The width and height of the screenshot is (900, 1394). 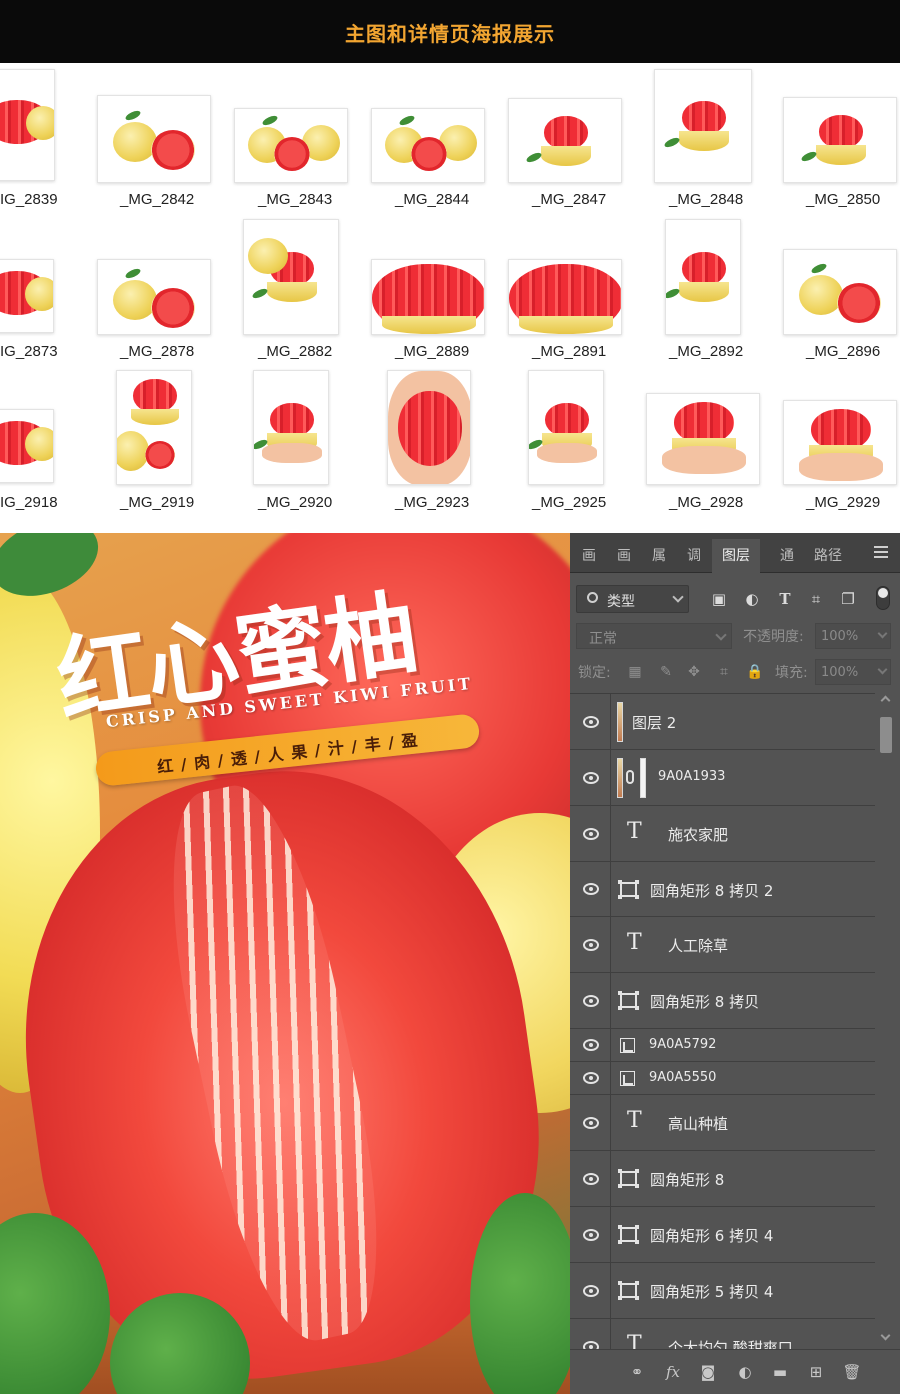 I want to click on blend-mode-select: 正常, so click(x=654, y=636).